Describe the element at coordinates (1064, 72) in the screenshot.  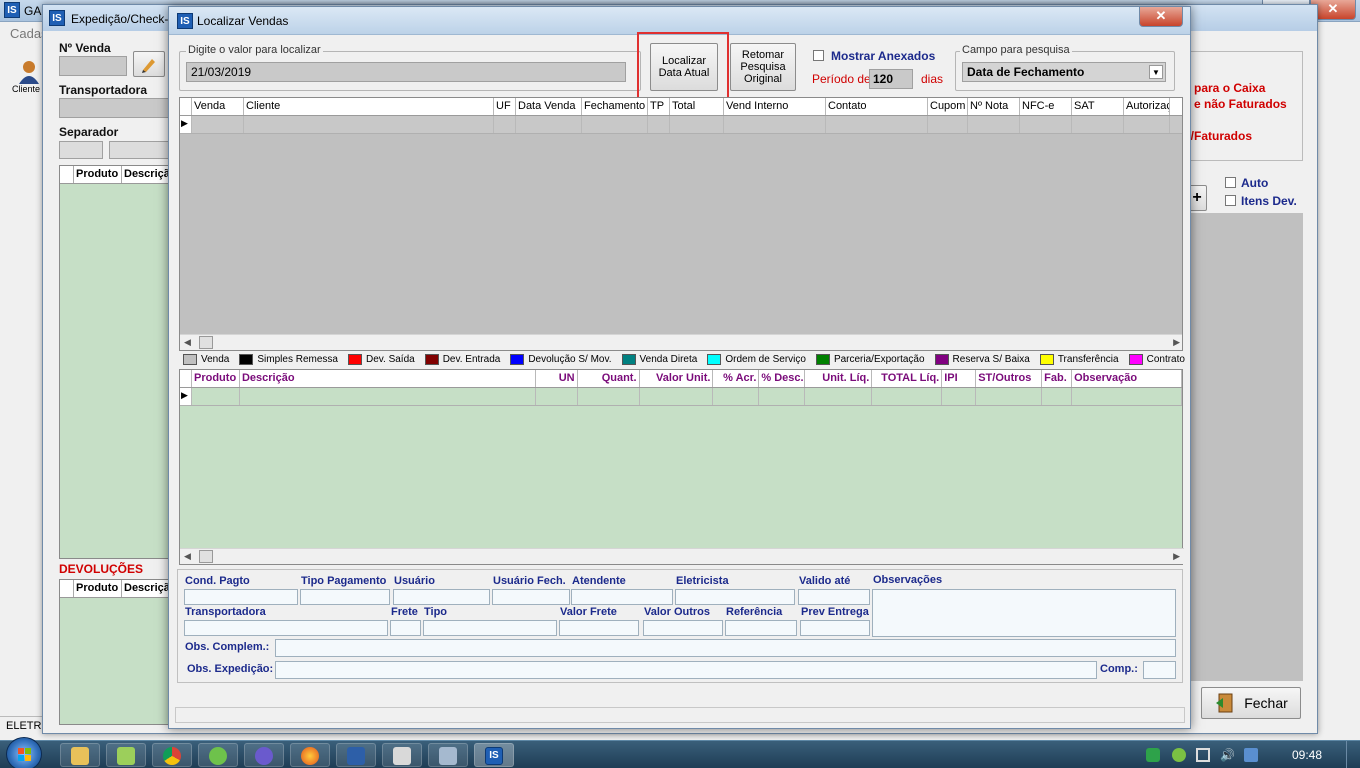
I see `campo-select: Data de Fechamento ▼` at that location.